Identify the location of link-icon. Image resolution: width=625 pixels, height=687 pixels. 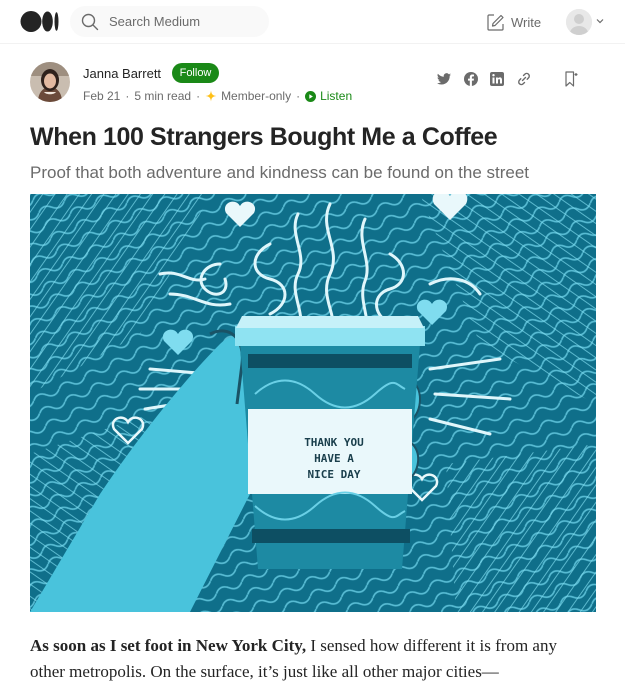
(524, 79).